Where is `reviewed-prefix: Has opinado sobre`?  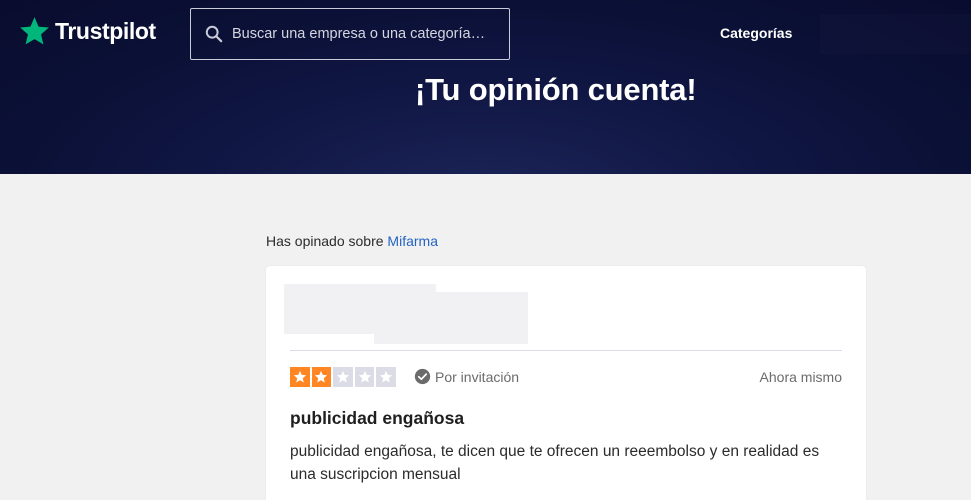
reviewed-prefix: Has opinado sobre is located at coordinates (327, 241).